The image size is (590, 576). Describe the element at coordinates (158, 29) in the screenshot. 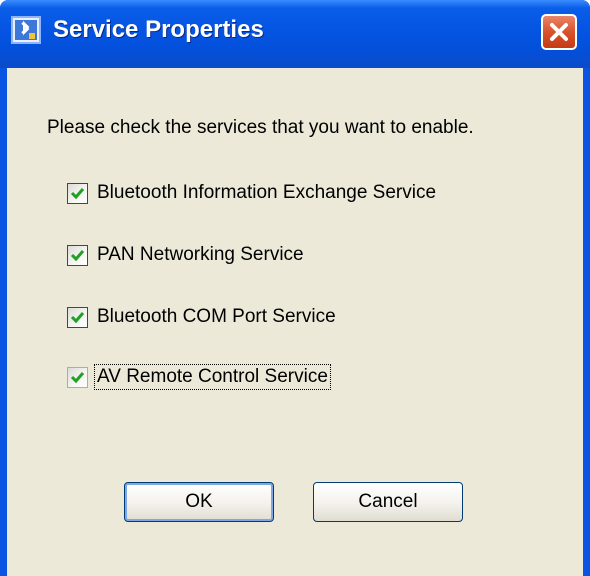

I see `window-title: Service Properties` at that location.